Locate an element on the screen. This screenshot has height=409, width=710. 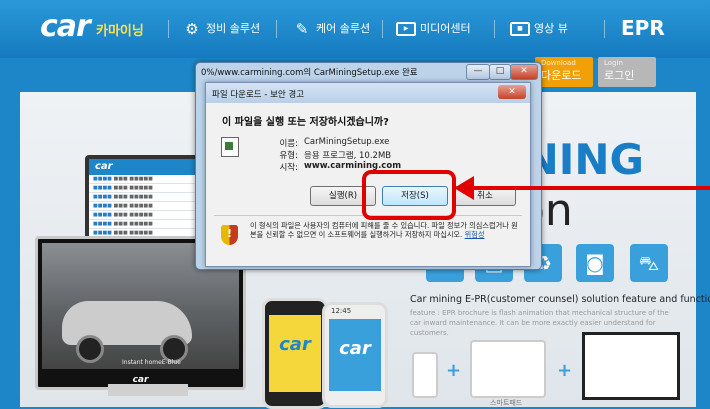
download-tab: Download 다운로드 is located at coordinates (564, 72).